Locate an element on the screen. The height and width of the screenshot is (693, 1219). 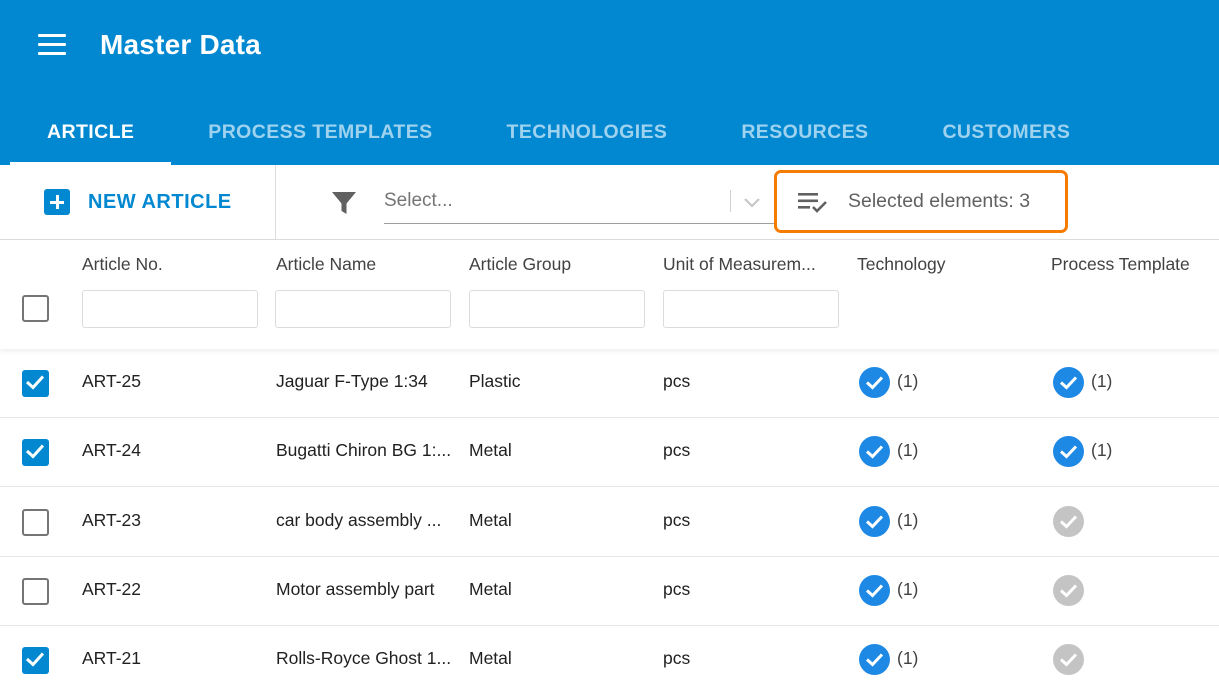
article-no-cell: ART-22 is located at coordinates (112, 589).